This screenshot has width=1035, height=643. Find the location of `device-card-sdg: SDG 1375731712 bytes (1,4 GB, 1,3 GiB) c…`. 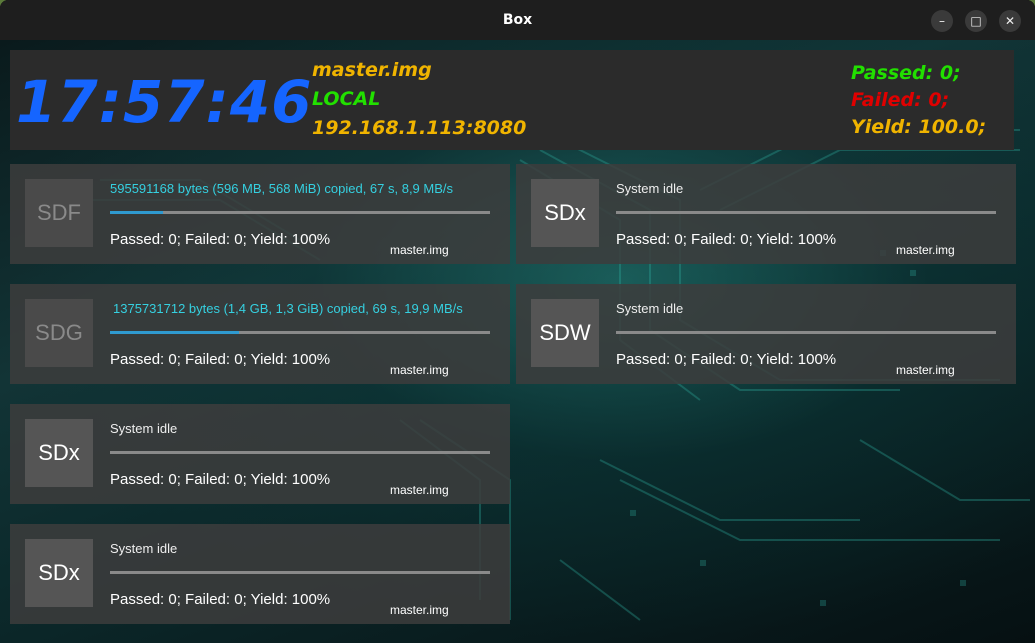

device-card-sdg: SDG 1375731712 bytes (1,4 GB, 1,3 GiB) c… is located at coordinates (260, 334).